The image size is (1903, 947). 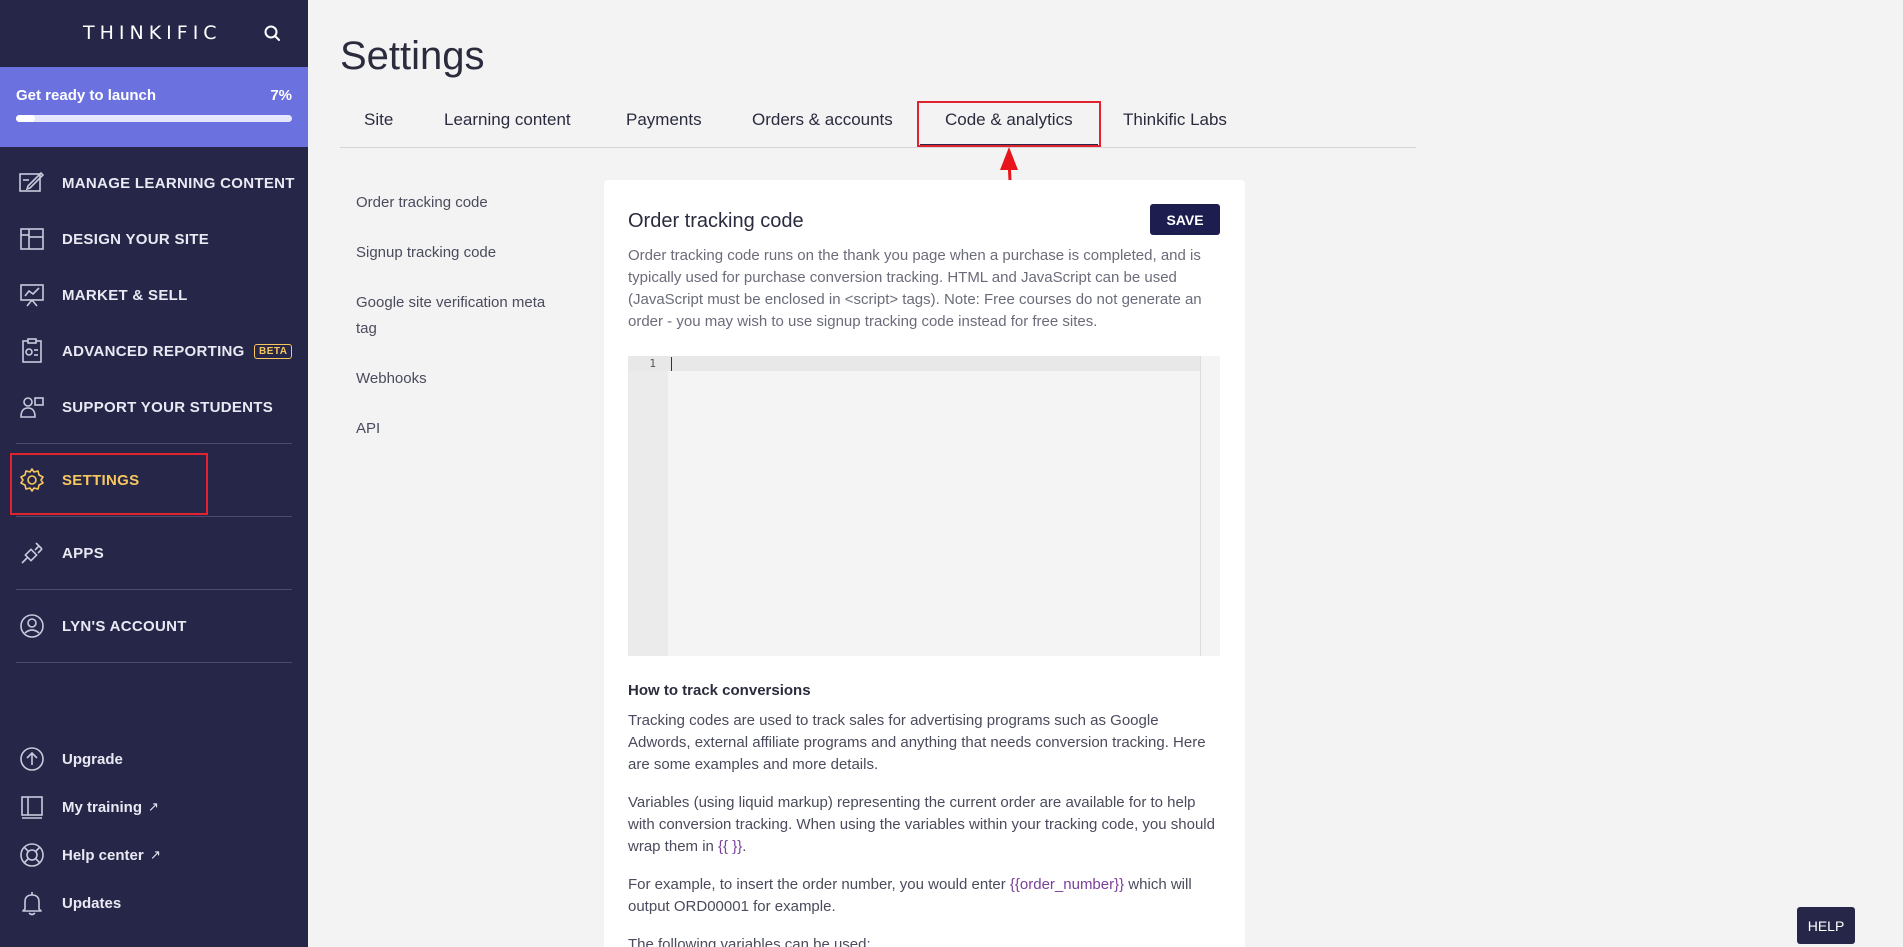 I want to click on nav-upgrade: Upgrade, so click(x=154, y=759).